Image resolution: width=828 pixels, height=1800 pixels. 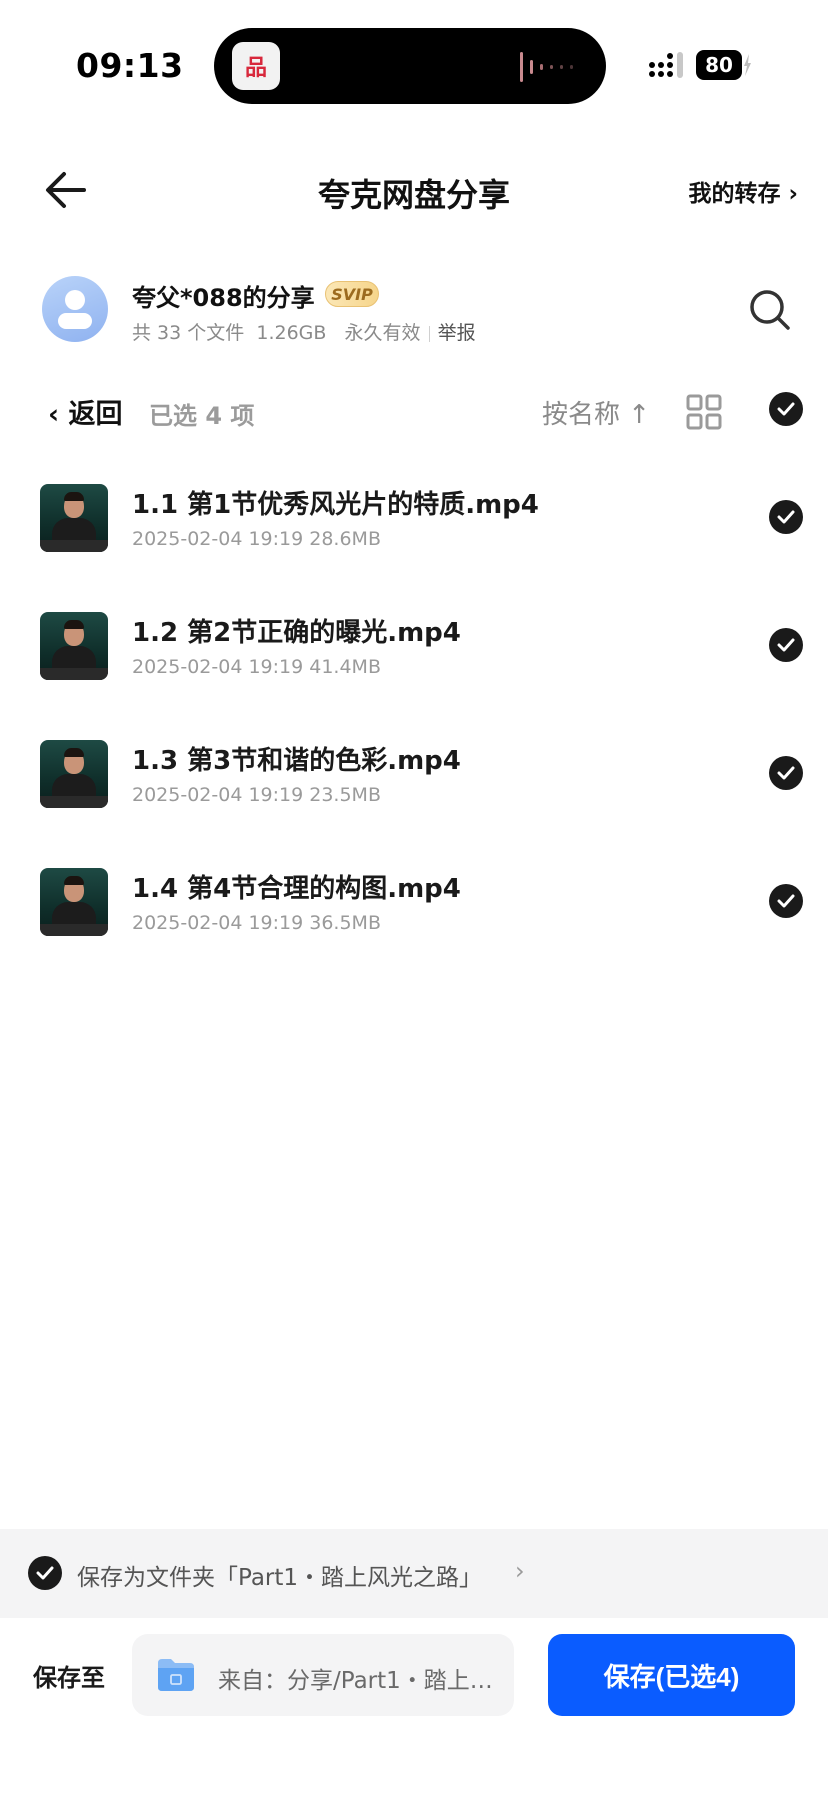 I want to click on grid-view-icon, so click(x=704, y=412).